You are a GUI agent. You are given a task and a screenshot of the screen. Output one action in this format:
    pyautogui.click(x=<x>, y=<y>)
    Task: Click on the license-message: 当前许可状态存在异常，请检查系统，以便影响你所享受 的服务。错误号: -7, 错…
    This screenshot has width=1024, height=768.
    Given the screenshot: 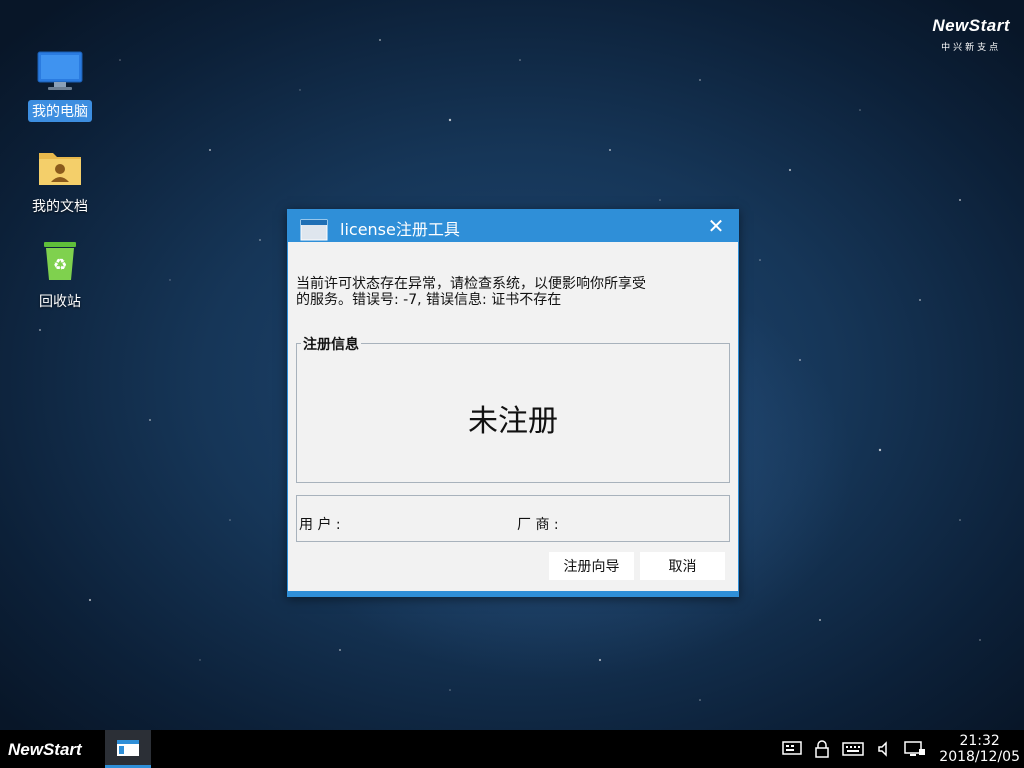 What is the action you would take?
    pyautogui.click(x=506, y=292)
    